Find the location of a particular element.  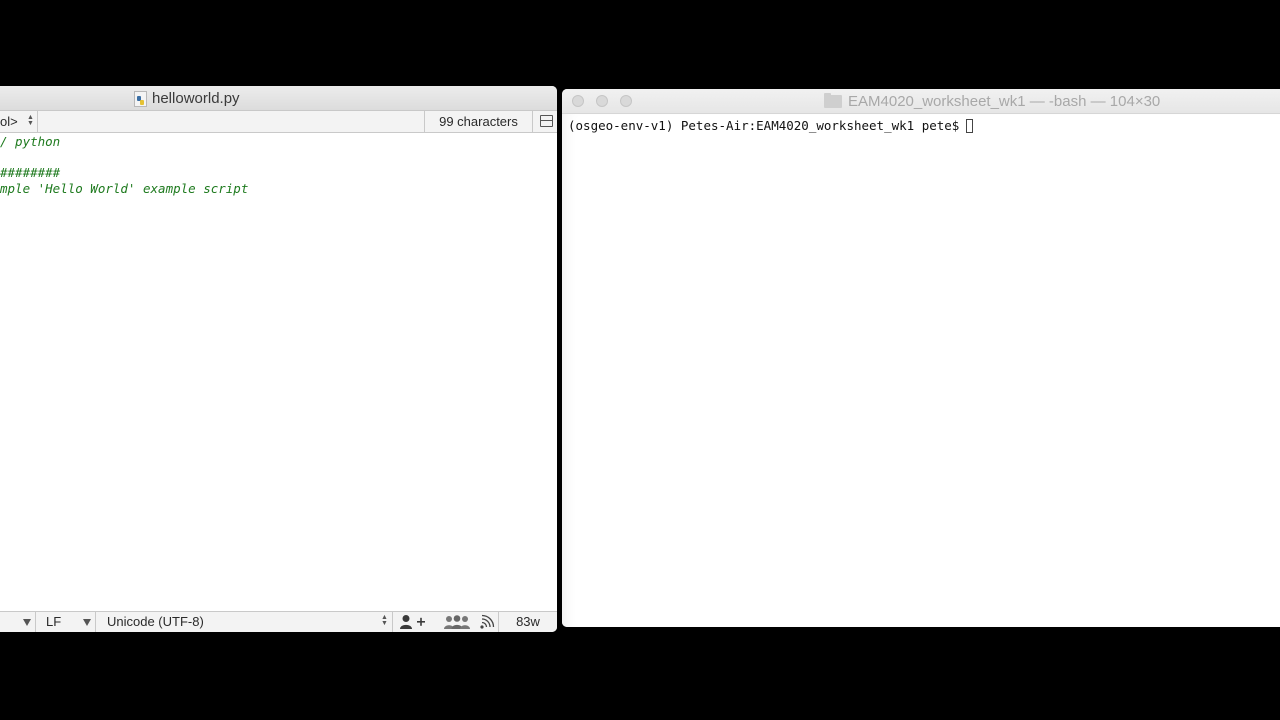

terminal-title: EAM4020_worksheet_wk1 — -bash — 104×30 is located at coordinates (992, 101).